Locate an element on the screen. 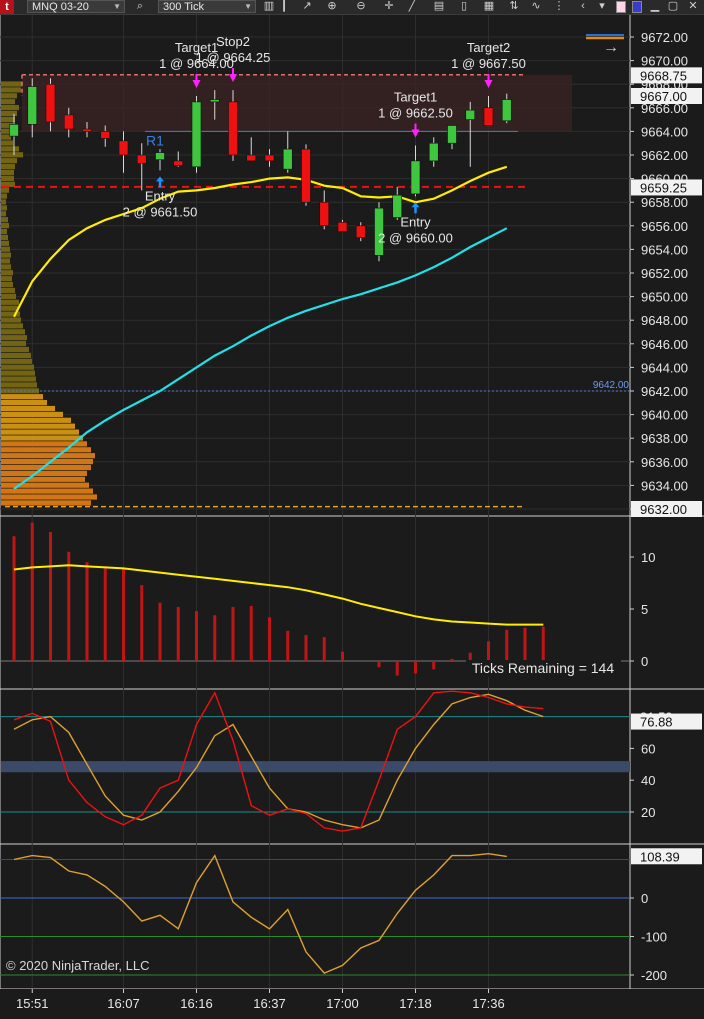  stoch-tick-label: 60 is located at coordinates (648, 748).